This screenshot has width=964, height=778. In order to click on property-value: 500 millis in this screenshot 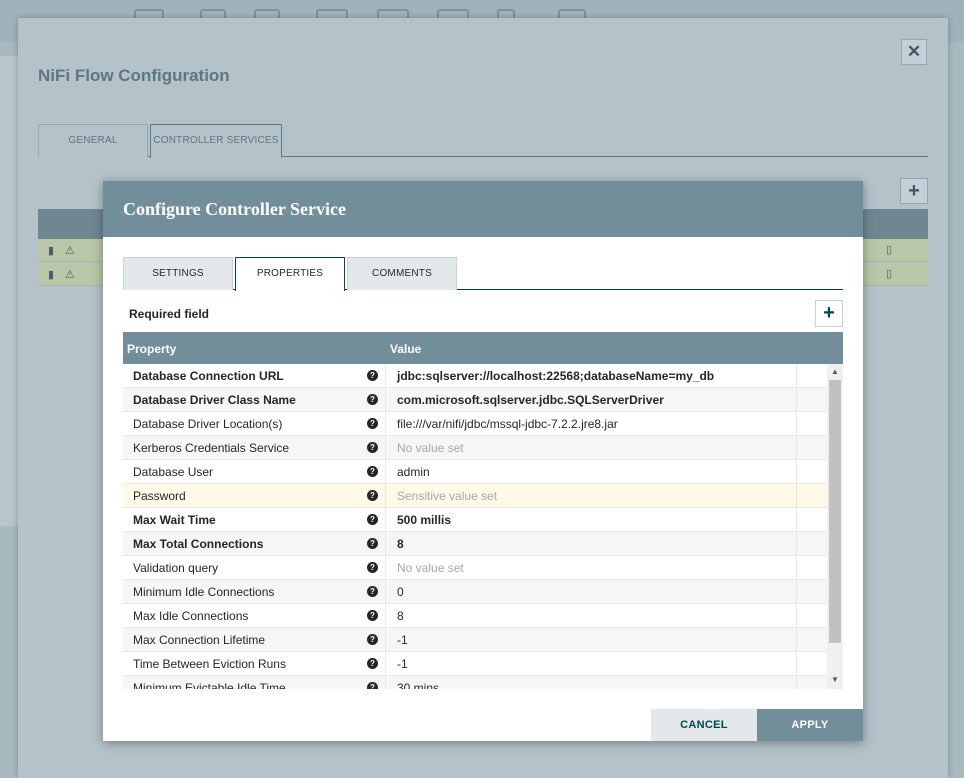, I will do `click(424, 520)`.